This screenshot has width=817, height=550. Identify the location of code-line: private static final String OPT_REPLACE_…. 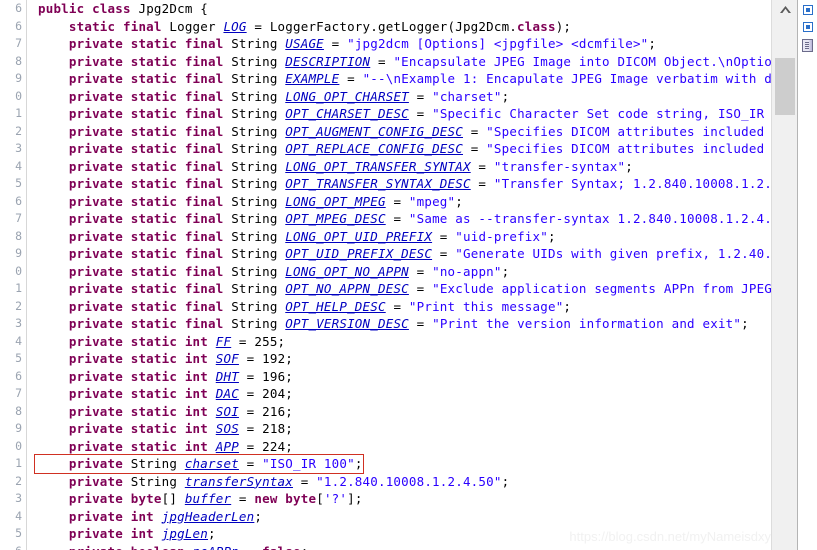
(405, 149).